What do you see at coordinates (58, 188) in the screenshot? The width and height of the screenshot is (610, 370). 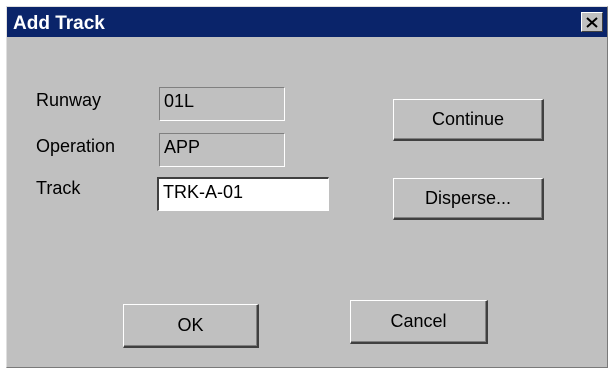 I see `track-label: Track` at bounding box center [58, 188].